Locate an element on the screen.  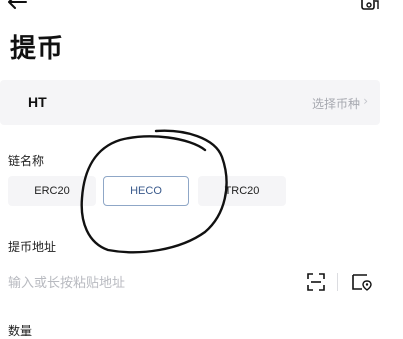
withdraw-address-label: 提币地址 is located at coordinates (32, 247).